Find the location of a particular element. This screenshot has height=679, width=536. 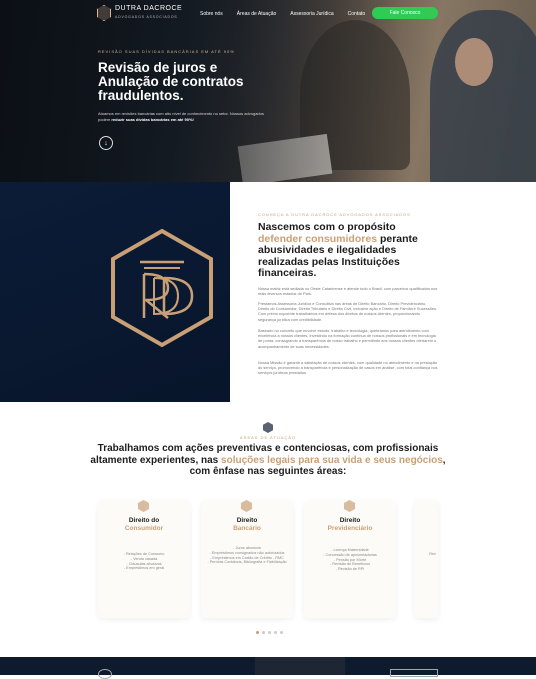

about-title-text: Nascemos com o propósito is located at coordinates (327, 227).